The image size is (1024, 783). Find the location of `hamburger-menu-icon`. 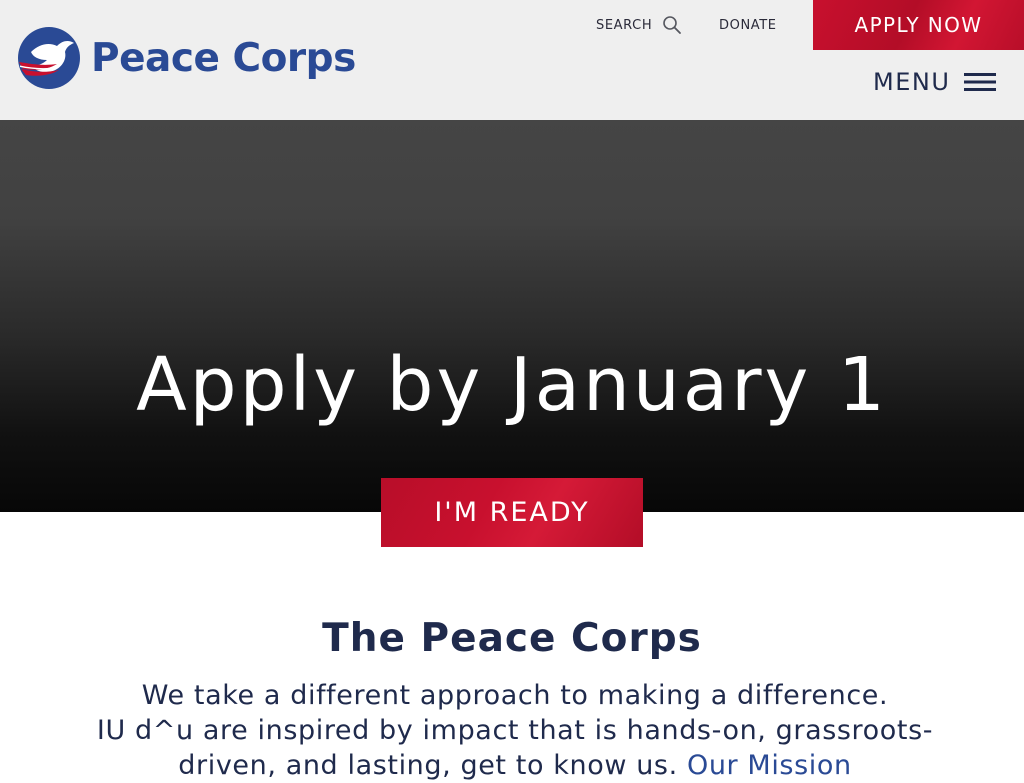

hamburger-menu-icon is located at coordinates (980, 82).